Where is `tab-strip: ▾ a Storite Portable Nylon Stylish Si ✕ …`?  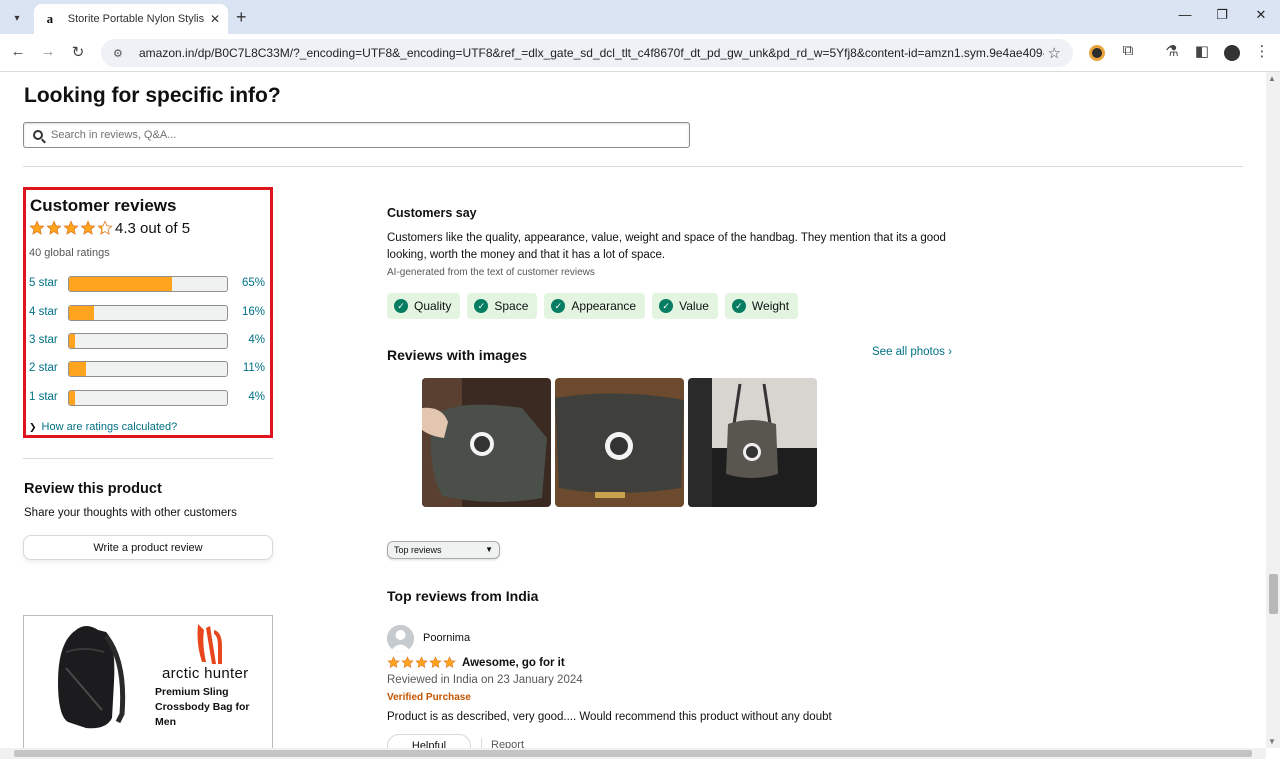 tab-strip: ▾ a Storite Portable Nylon Stylish Si ✕ … is located at coordinates (640, 17).